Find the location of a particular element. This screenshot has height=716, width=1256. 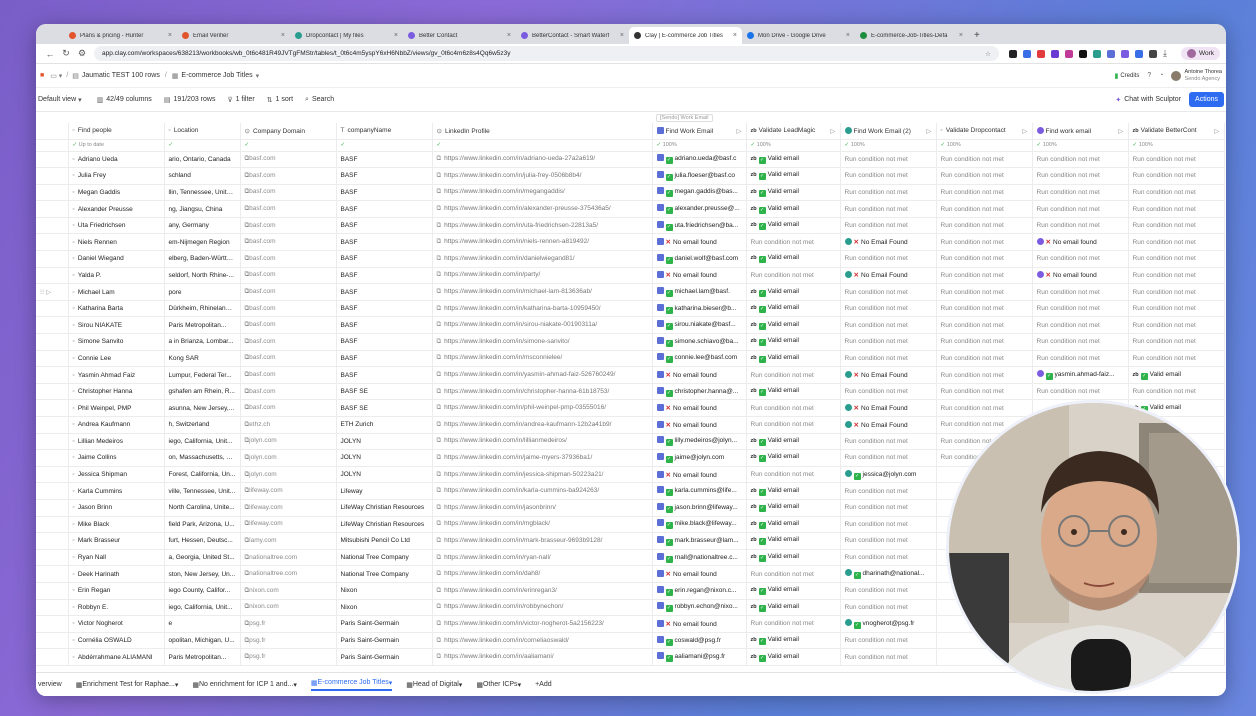

overview-tab: verview is located at coordinates (50, 684).